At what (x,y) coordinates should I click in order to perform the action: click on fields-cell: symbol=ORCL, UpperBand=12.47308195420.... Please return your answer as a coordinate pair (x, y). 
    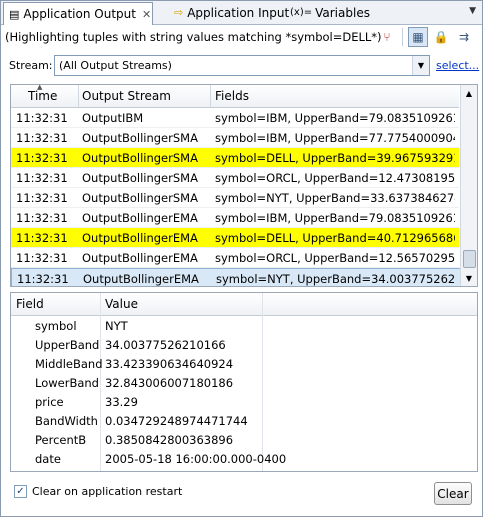
    Looking at the image, I should click on (335, 178).